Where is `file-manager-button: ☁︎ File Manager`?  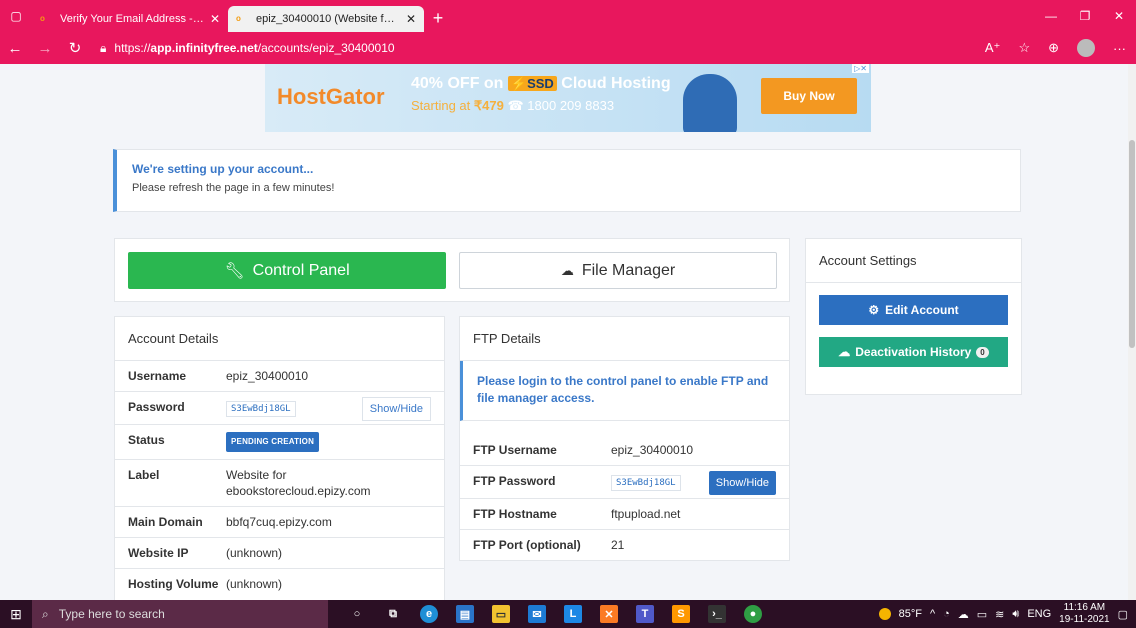 file-manager-button: ☁︎ File Manager is located at coordinates (618, 270).